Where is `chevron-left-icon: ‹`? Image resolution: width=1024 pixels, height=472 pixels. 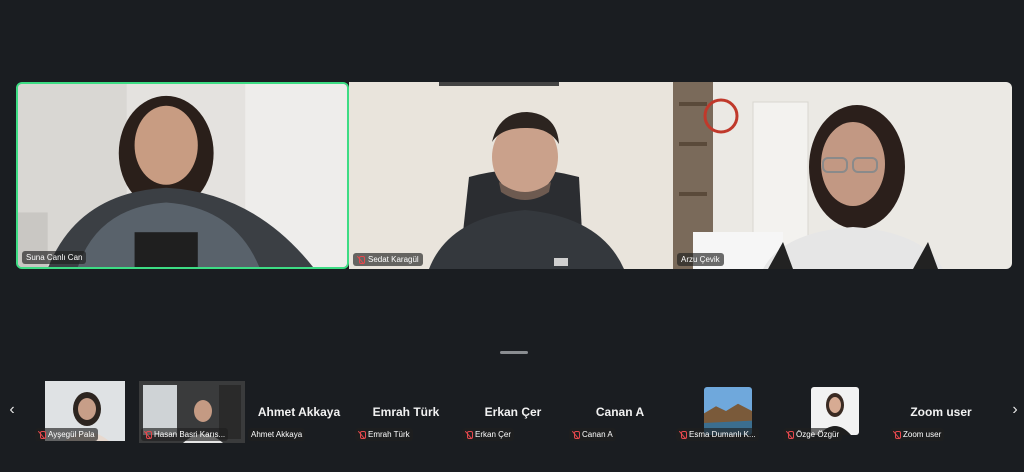
chevron-left-icon: ‹ is located at coordinates (12, 410).